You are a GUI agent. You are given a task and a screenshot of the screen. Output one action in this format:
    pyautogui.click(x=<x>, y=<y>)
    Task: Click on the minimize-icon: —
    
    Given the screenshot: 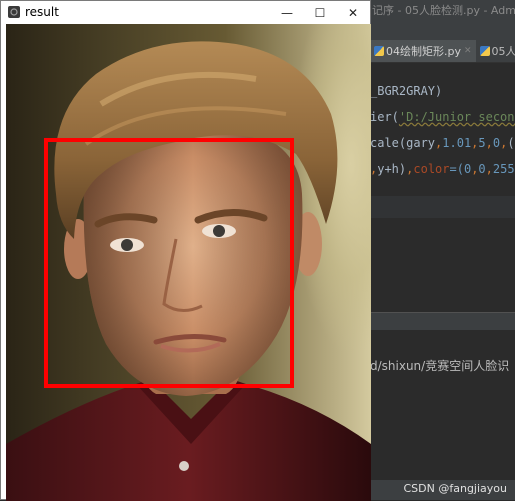 What is the action you would take?
    pyautogui.click(x=287, y=12)
    